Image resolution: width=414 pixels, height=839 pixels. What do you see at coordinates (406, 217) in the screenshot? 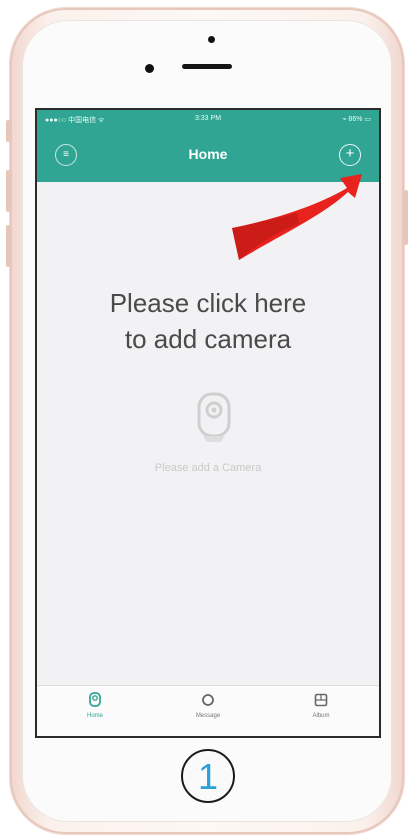
I see `power-button` at bounding box center [406, 217].